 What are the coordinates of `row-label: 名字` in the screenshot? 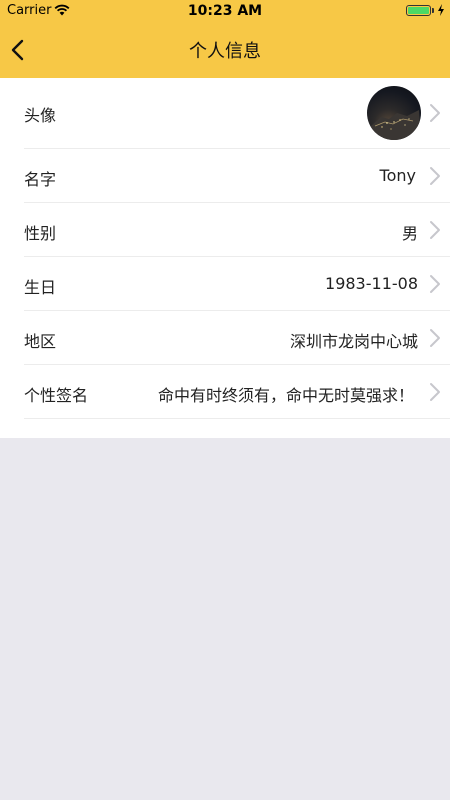 It's located at (40, 179).